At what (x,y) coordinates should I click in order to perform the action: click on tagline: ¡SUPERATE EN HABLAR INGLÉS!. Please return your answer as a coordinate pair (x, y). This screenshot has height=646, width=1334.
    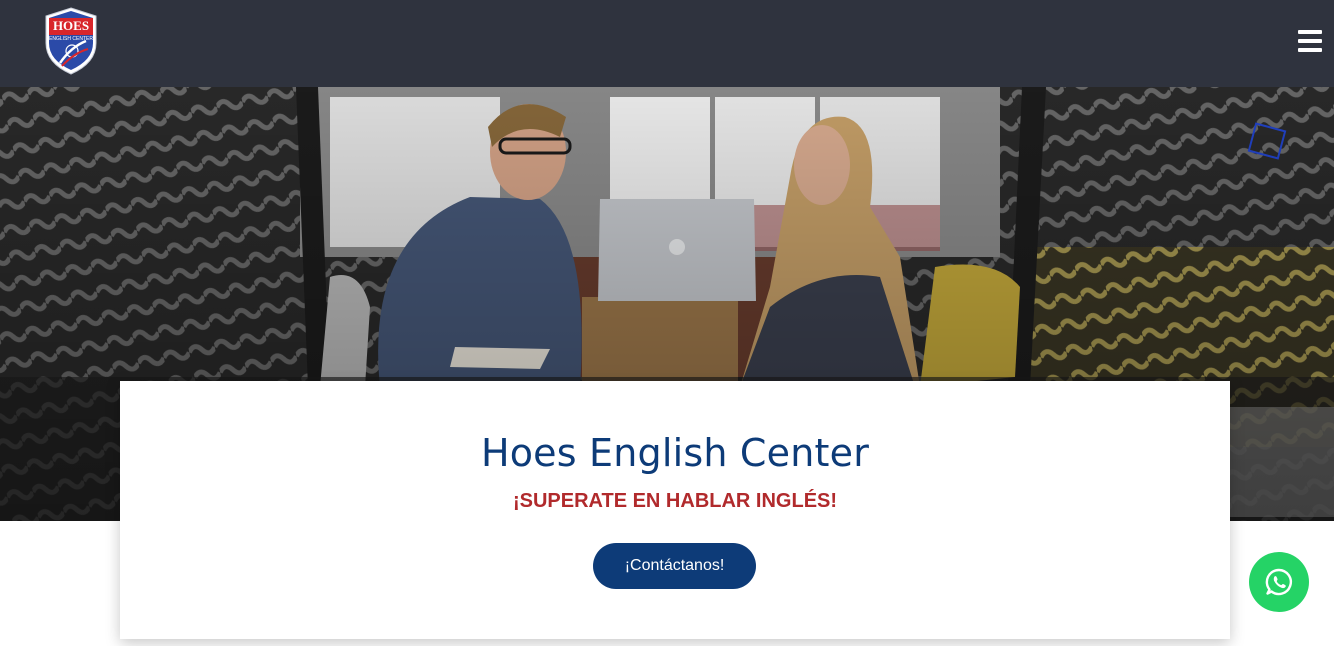
    Looking at the image, I should click on (675, 501).